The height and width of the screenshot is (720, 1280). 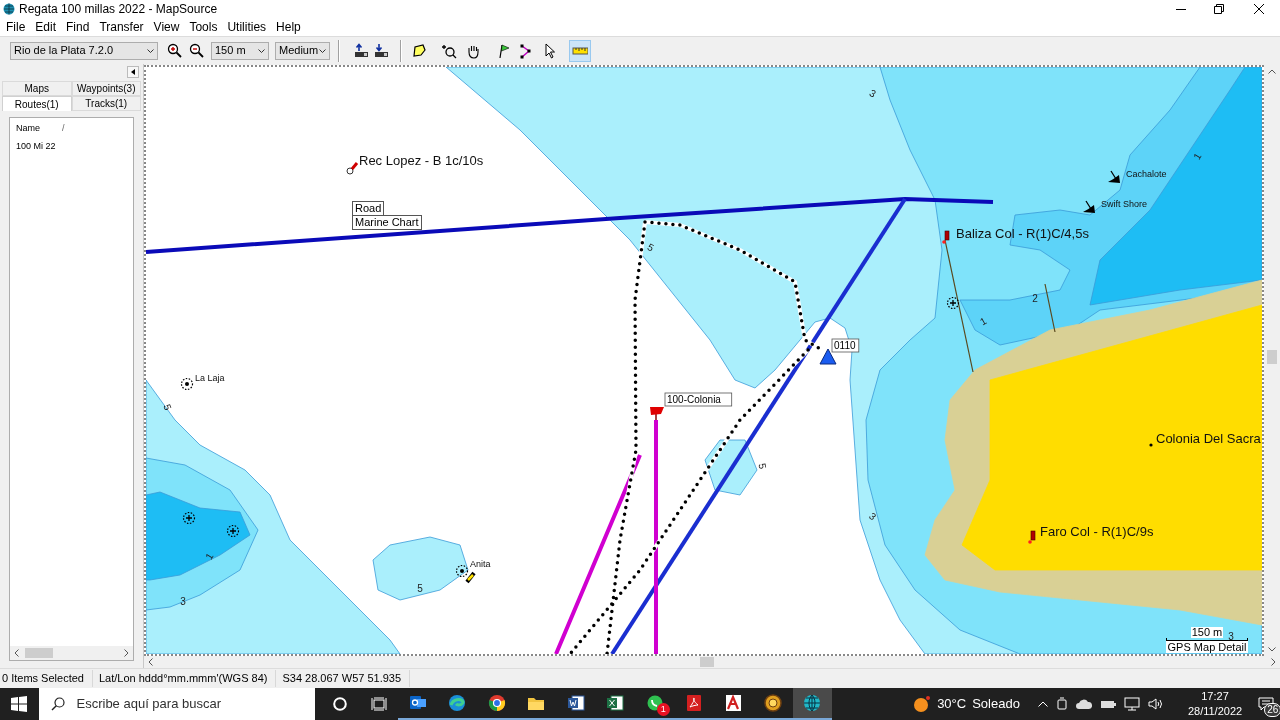 What do you see at coordinates (240, 50) in the screenshot?
I see `scale-dropdown: 150 m` at bounding box center [240, 50].